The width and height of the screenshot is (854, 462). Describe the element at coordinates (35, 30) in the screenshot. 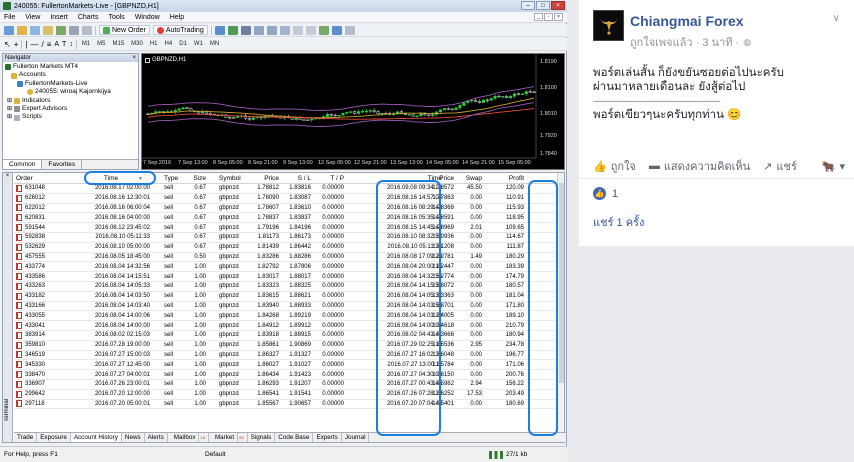

I see `market-watch-icon` at that location.